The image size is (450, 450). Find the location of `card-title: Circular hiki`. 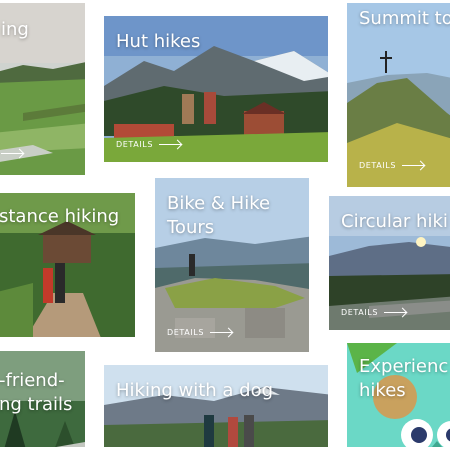

card-title: Circular hiki is located at coordinates (394, 221).